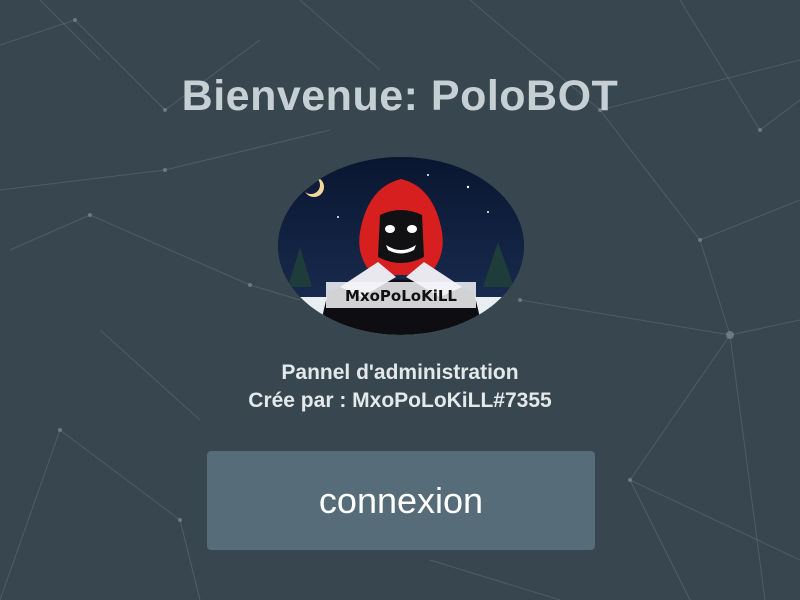 The image size is (800, 600). I want to click on hooded-figure-avatar-icon: MxoPoLoKiLL, so click(401, 246).